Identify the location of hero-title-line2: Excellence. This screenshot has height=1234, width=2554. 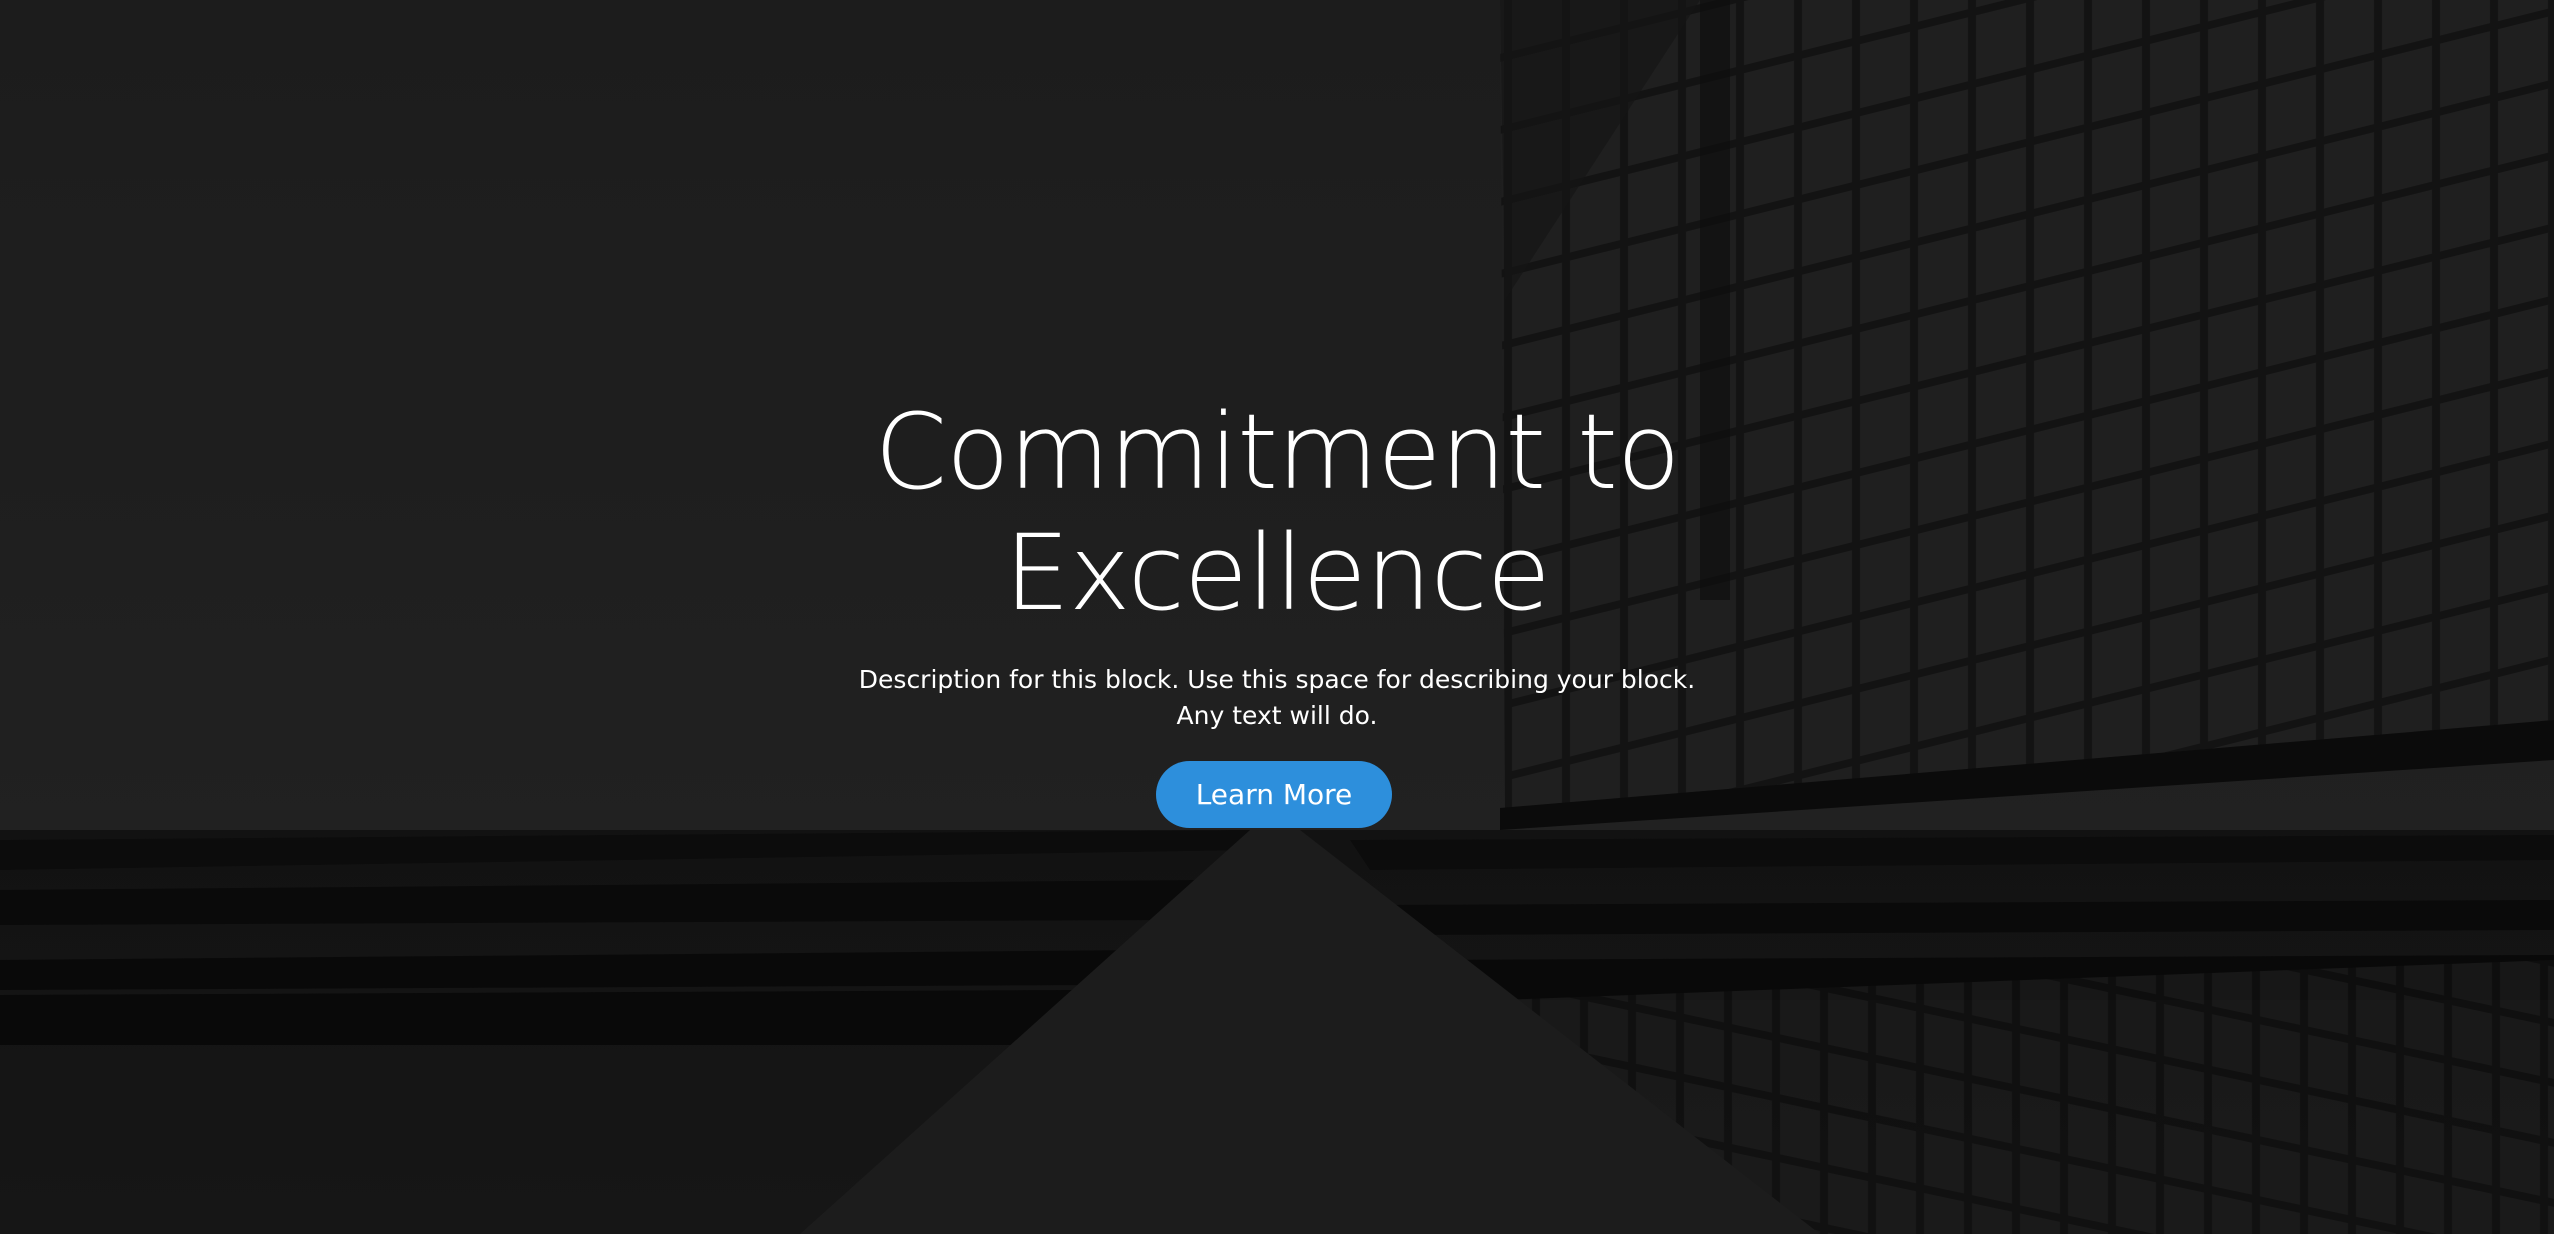
(1277, 573).